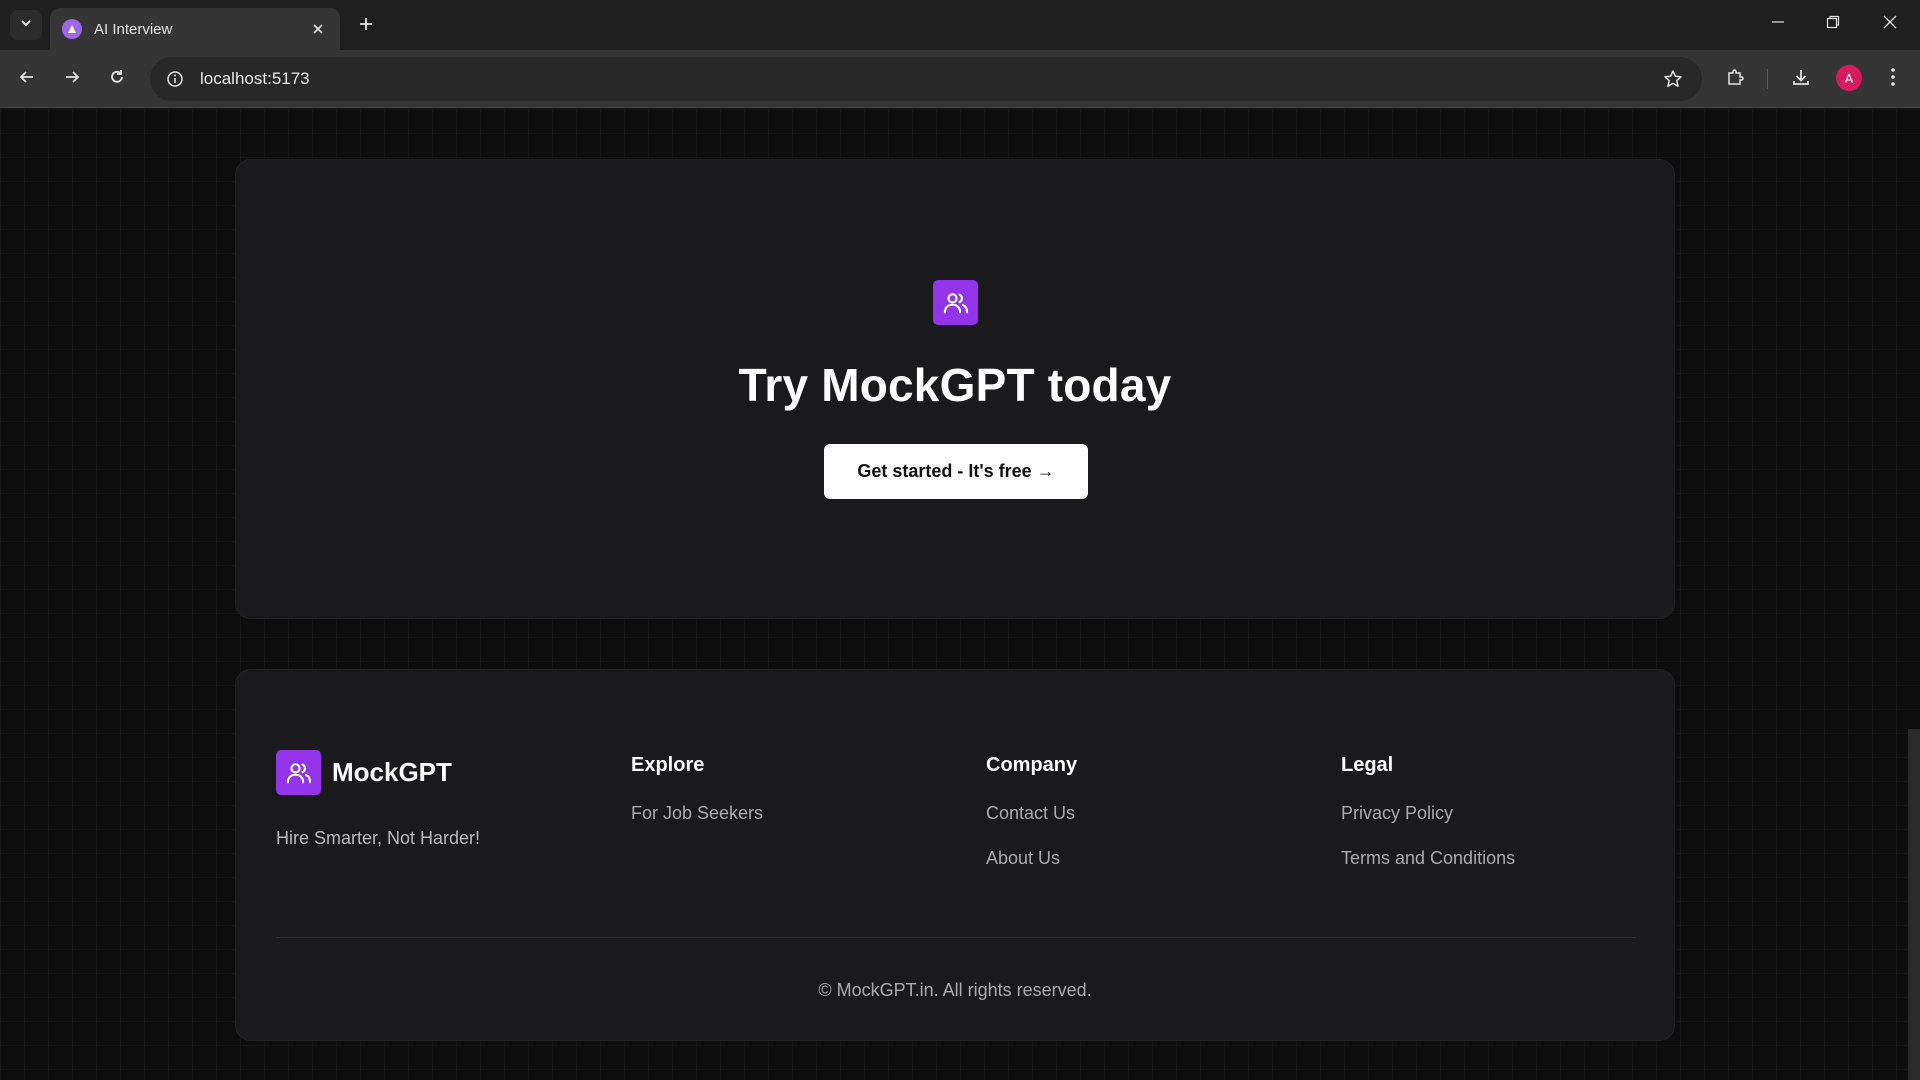 The height and width of the screenshot is (1080, 1920). What do you see at coordinates (697, 789) in the screenshot?
I see `footer-column-explore: Explore For Job Seekers` at bounding box center [697, 789].